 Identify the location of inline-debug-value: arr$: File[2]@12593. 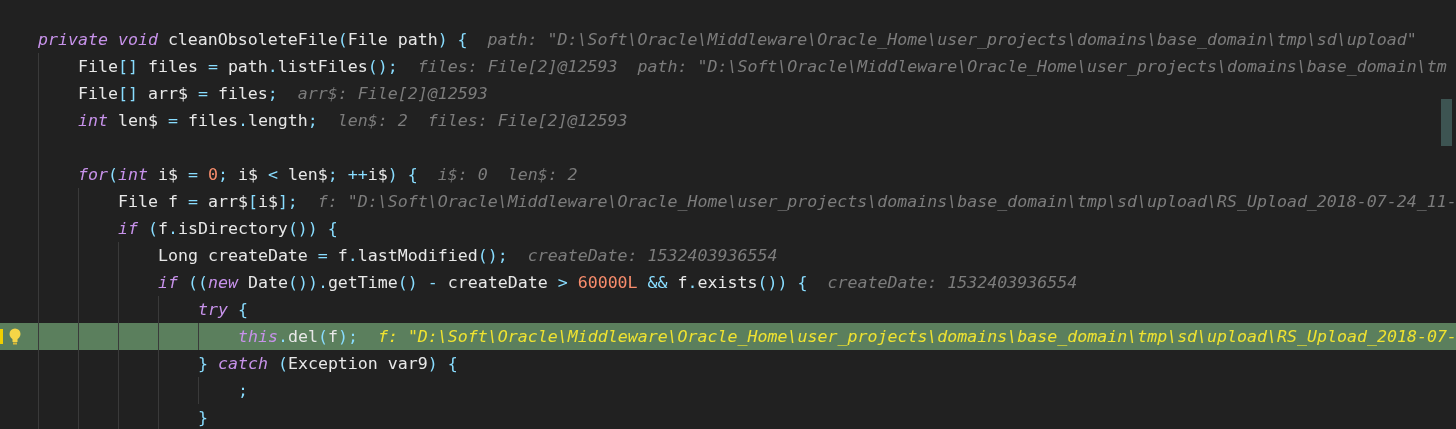
(392, 93).